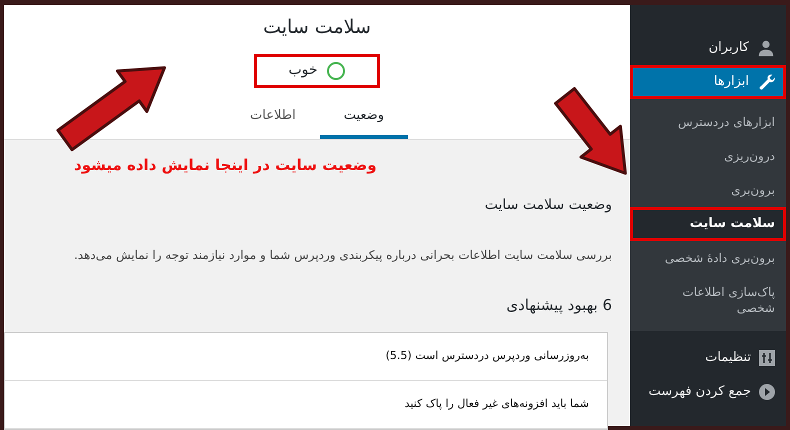 This screenshot has height=430, width=790. What do you see at coordinates (708, 82) in the screenshot?
I see `sidebar-item: ابزارها` at bounding box center [708, 82].